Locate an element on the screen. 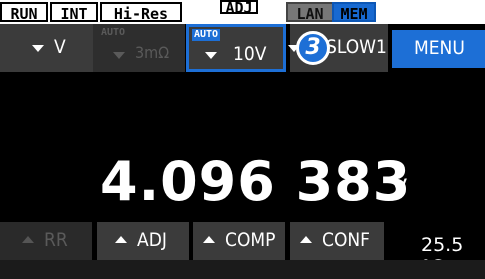 The image size is (485, 279). conf-button: CONF is located at coordinates (337, 241).